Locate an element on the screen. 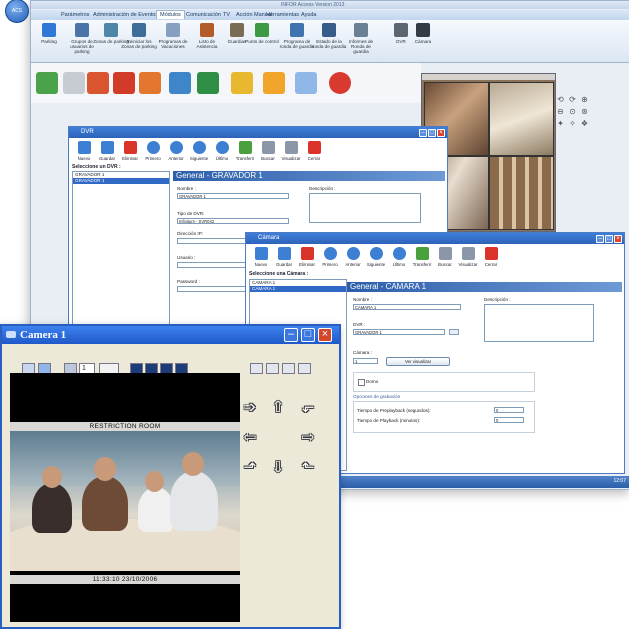 This screenshot has width=629, height=629. pan-up-left-icon: ➩ is located at coordinates (250, 408).